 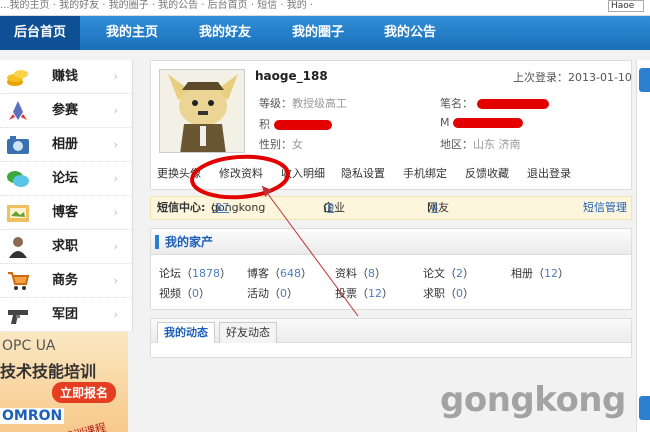 I want to click on phone-binding-link: 手机绑定, so click(x=425, y=173).